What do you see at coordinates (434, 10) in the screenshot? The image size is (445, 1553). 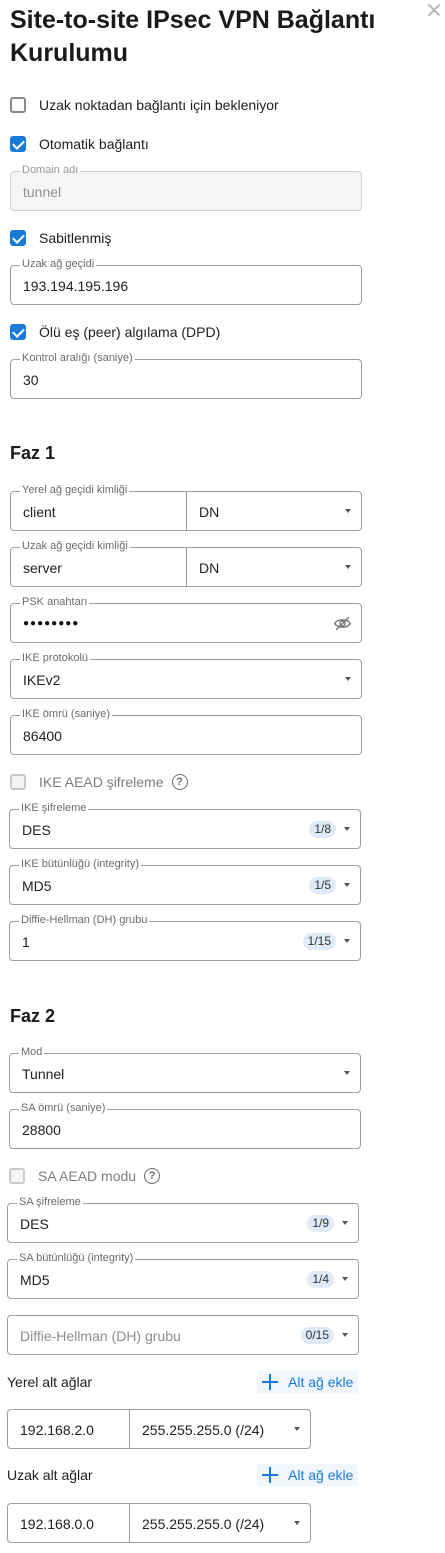 I see `close-icon` at bounding box center [434, 10].